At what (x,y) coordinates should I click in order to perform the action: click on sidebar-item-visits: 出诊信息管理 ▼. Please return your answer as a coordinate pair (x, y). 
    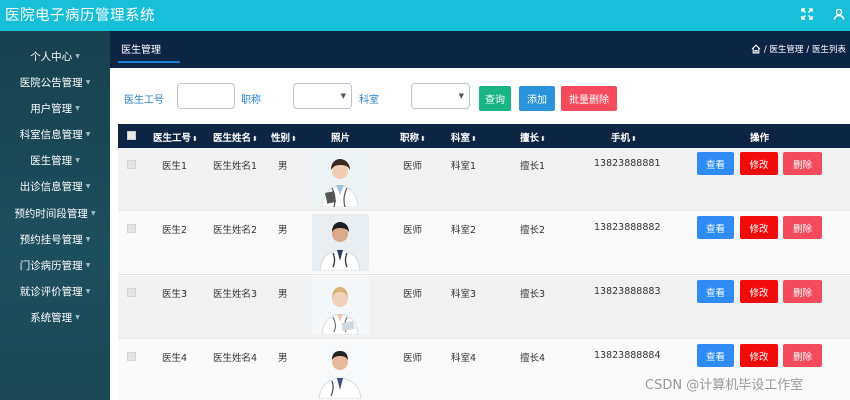
    Looking at the image, I should click on (55, 186).